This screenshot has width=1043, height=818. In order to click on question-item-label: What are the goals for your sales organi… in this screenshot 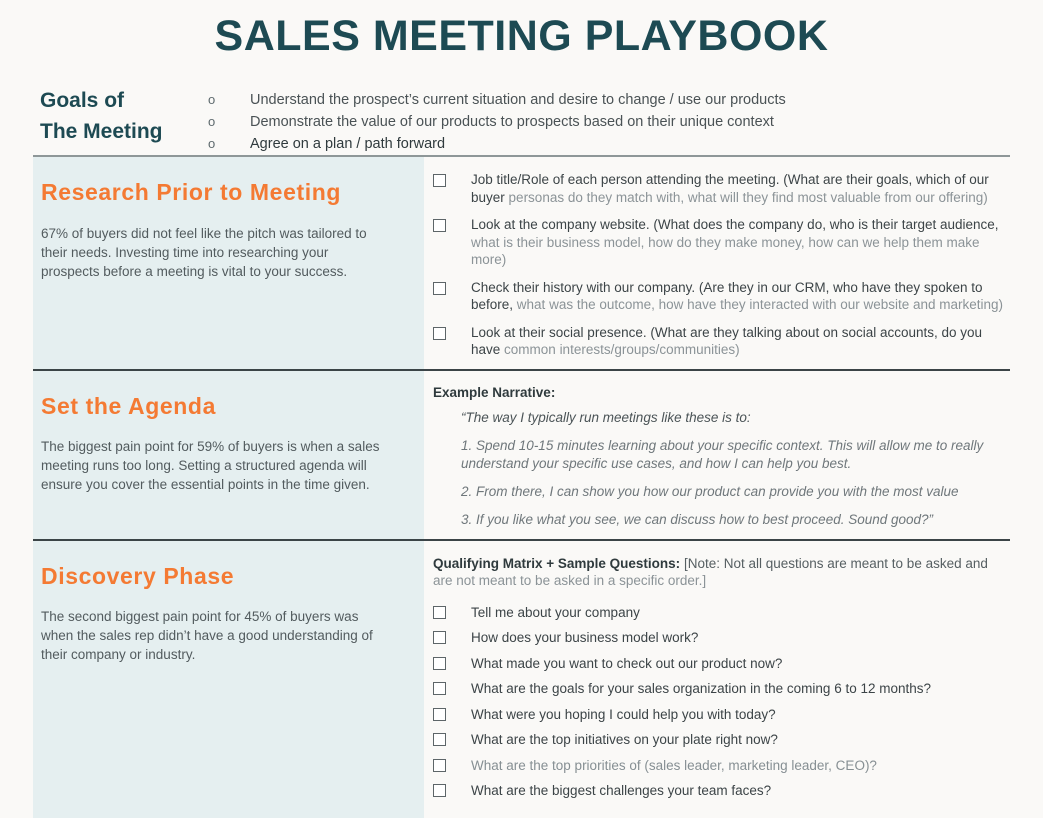, I will do `click(701, 689)`.